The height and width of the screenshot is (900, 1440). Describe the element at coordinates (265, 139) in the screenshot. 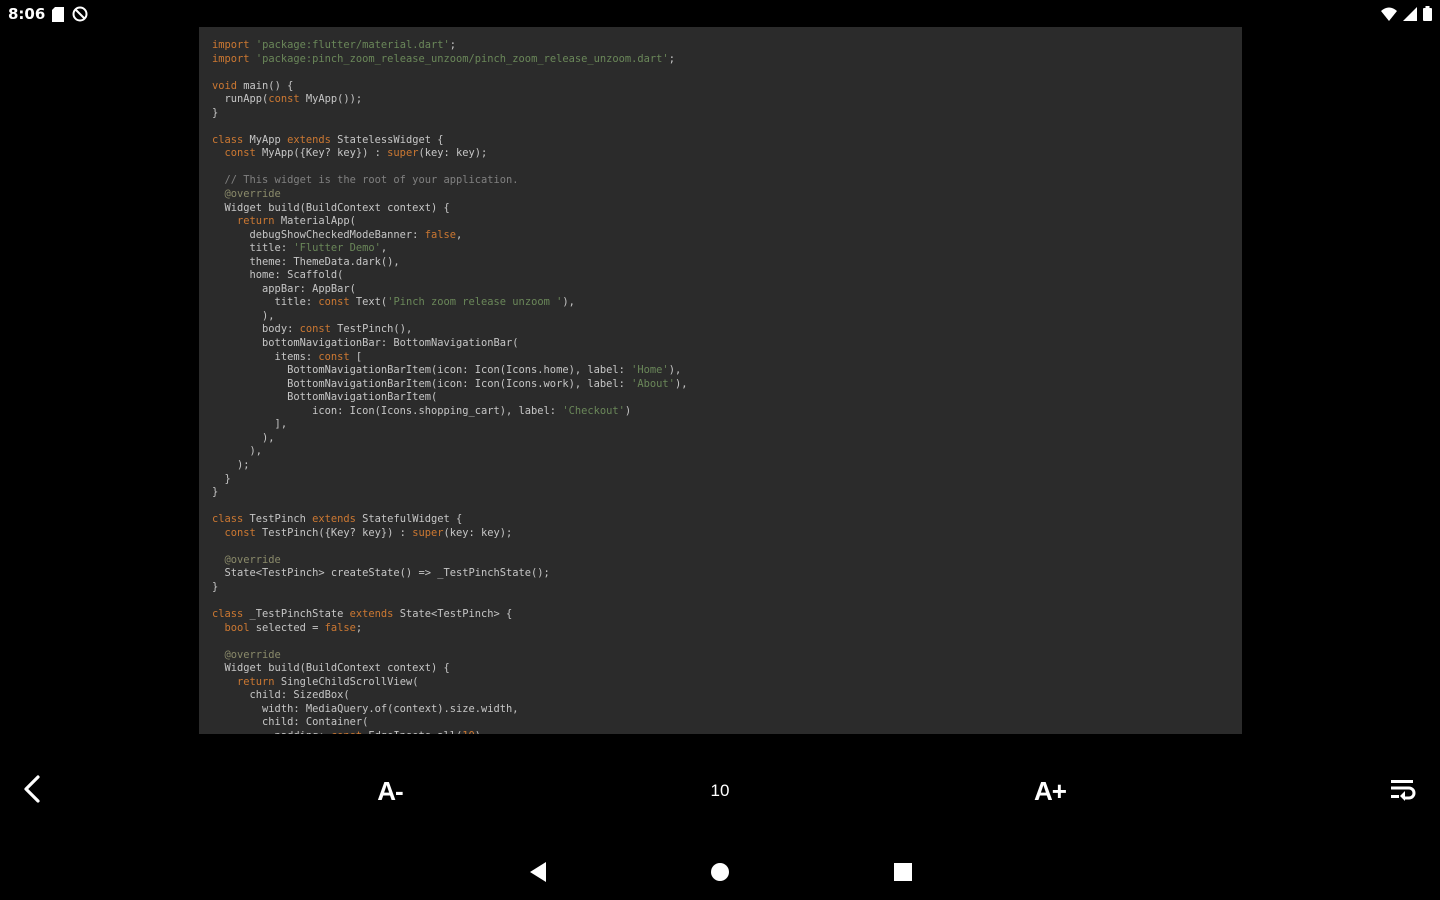

I see `code-token: MyApp` at that location.